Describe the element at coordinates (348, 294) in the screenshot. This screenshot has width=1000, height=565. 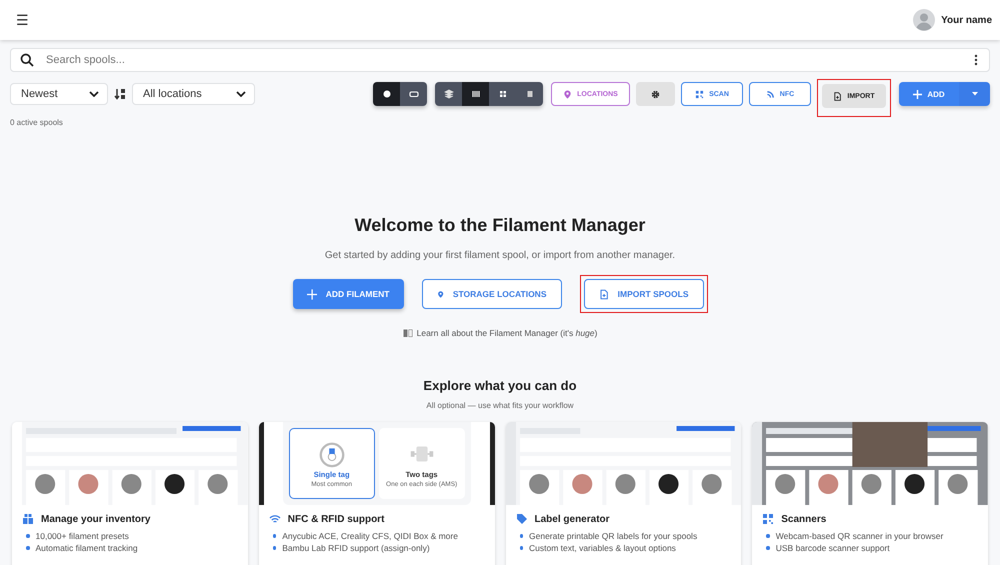
I see `action-button: ADD FILAMENT` at that location.